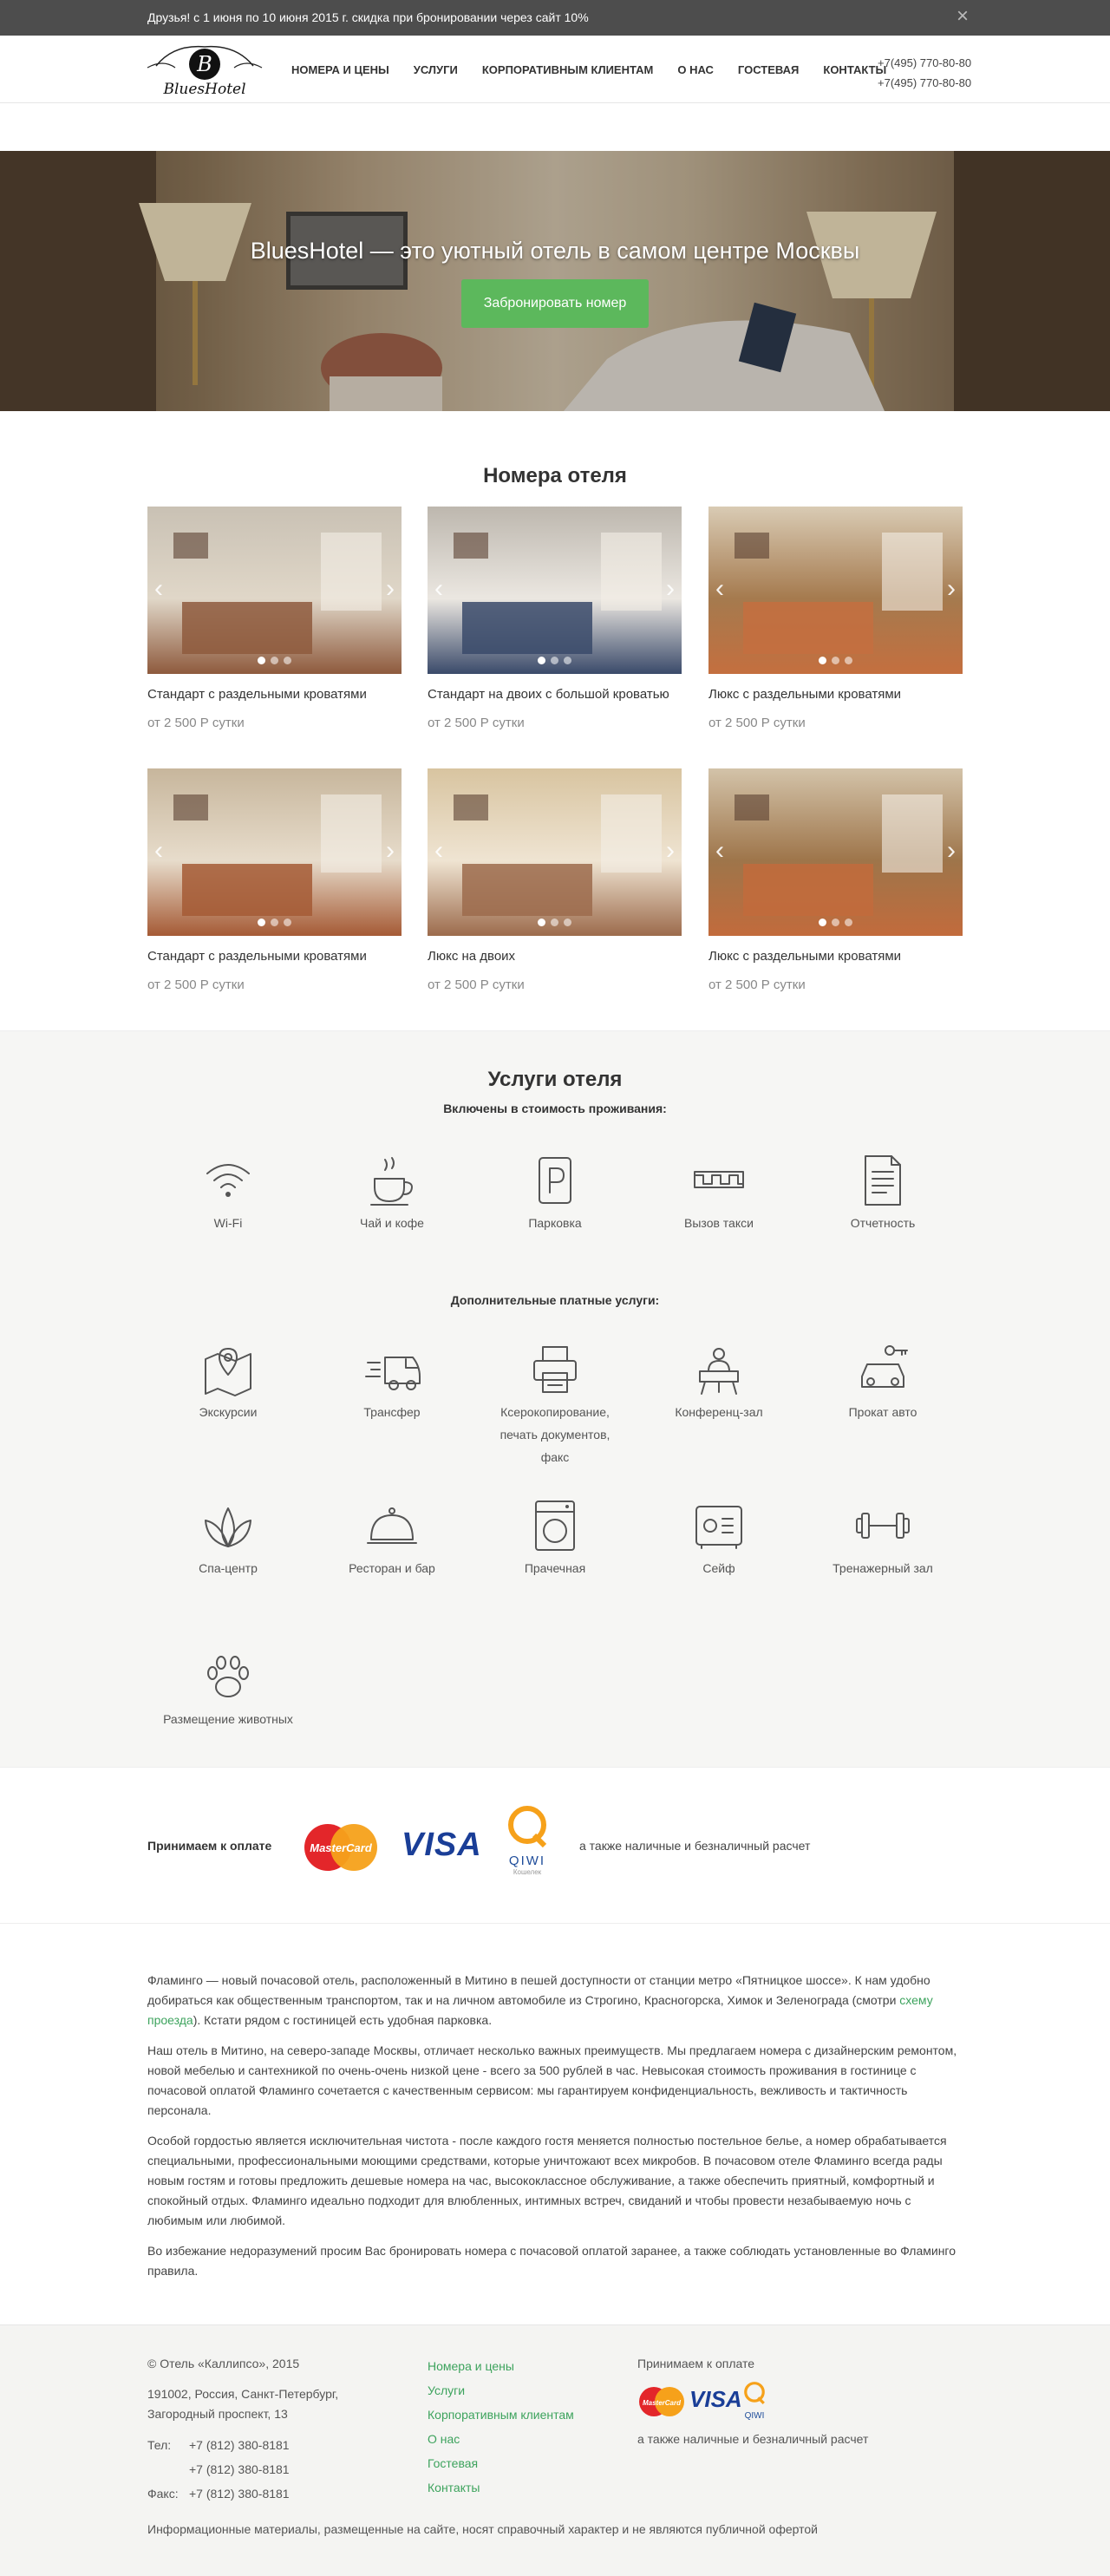 Image resolution: width=1110 pixels, height=2576 pixels. What do you see at coordinates (239, 2445) in the screenshot?
I see `tel-1: +7 (812) 380-8181` at bounding box center [239, 2445].